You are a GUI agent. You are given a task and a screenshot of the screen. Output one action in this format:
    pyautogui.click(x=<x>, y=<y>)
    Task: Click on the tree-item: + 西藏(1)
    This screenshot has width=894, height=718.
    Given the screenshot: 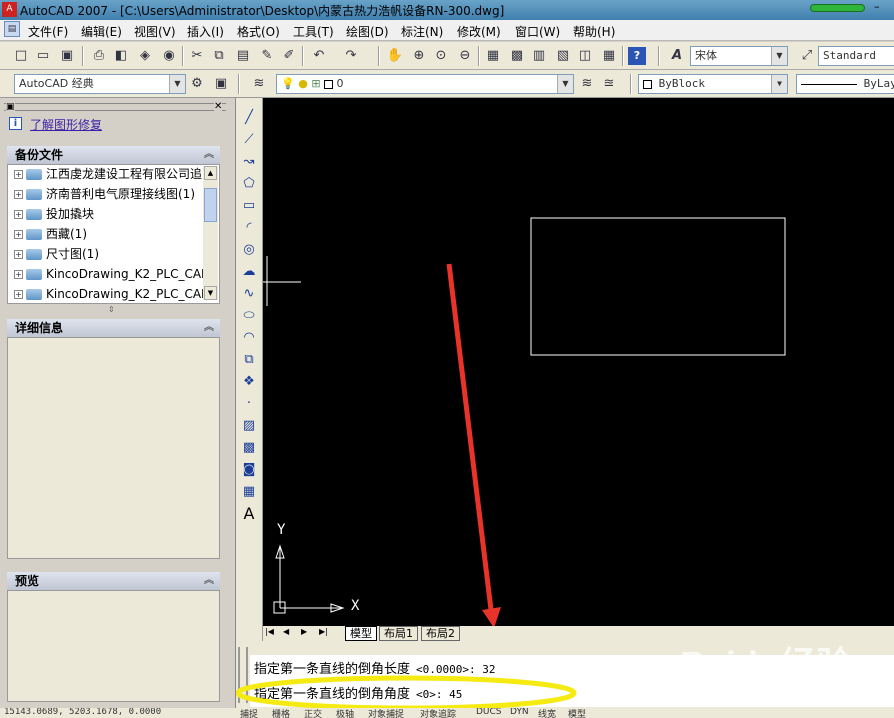 What is the action you would take?
    pyautogui.click(x=50, y=234)
    